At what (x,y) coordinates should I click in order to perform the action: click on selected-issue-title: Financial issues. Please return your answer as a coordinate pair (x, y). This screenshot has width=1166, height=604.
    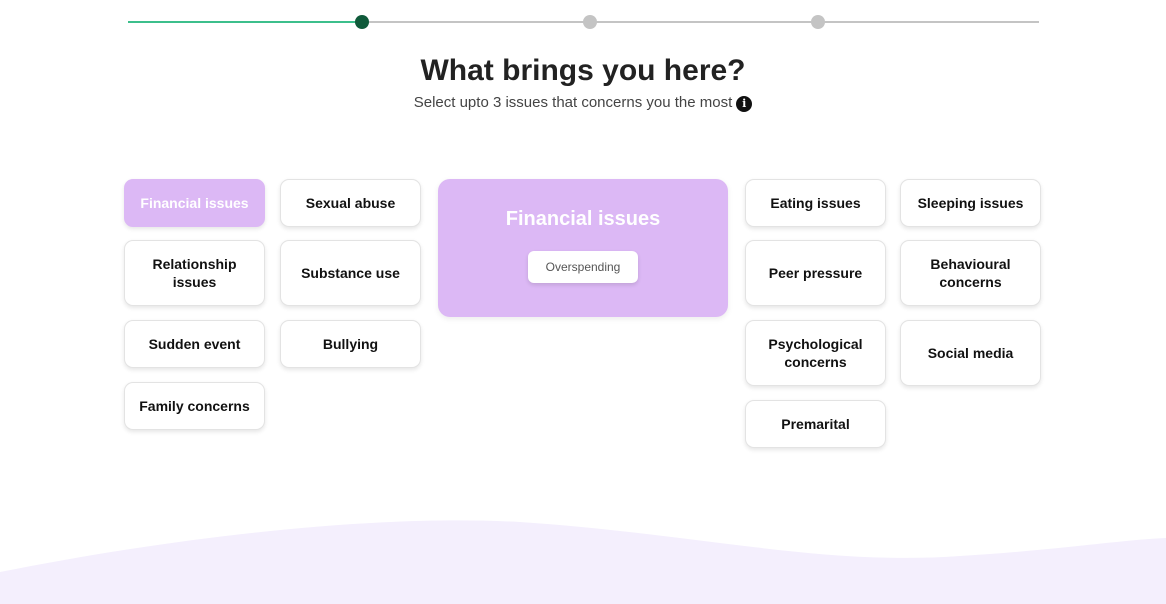
    Looking at the image, I should click on (583, 219).